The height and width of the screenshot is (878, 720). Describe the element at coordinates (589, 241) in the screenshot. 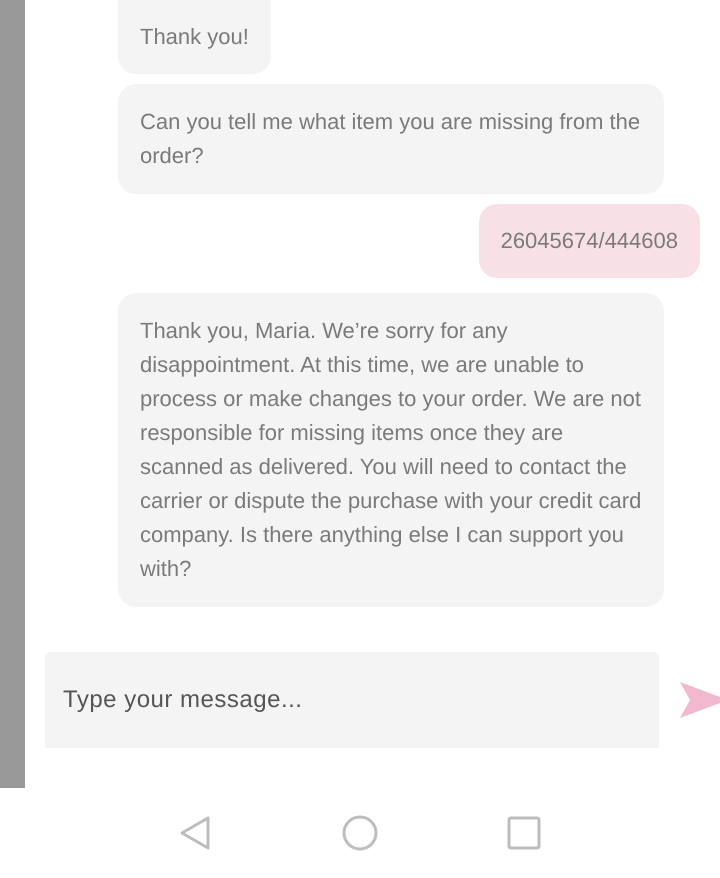

I see `user-message: 26045674/444608` at that location.